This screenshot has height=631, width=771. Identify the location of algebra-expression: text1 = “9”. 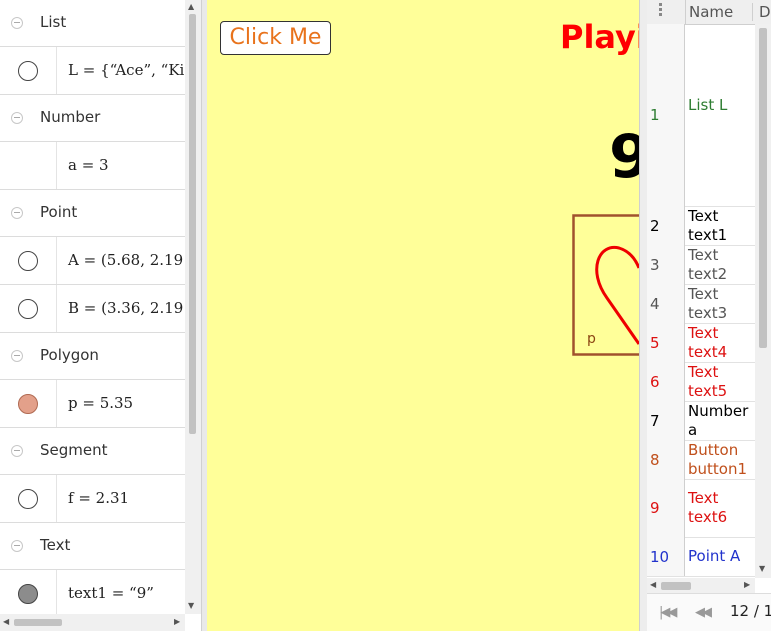
(111, 593).